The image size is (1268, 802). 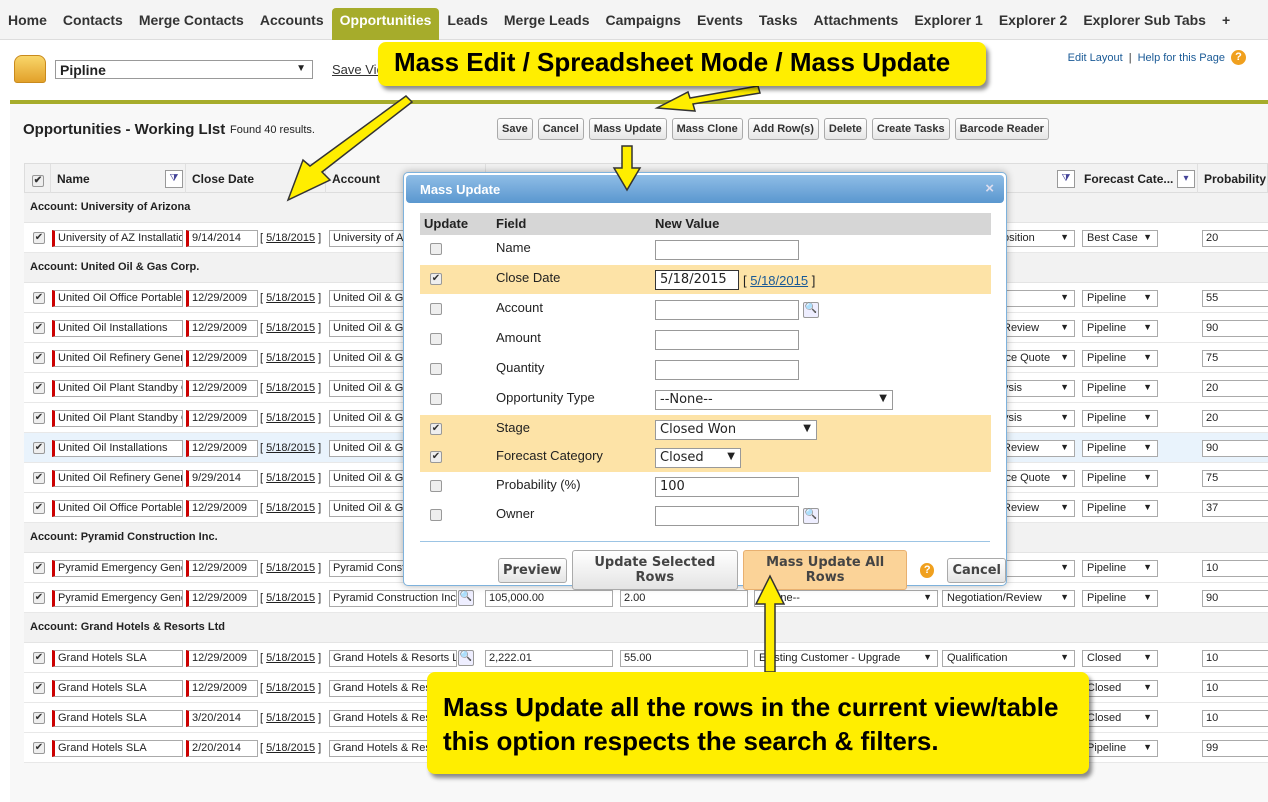 What do you see at coordinates (846, 598) in the screenshot?
I see `type-select: --None-- ▼` at bounding box center [846, 598].